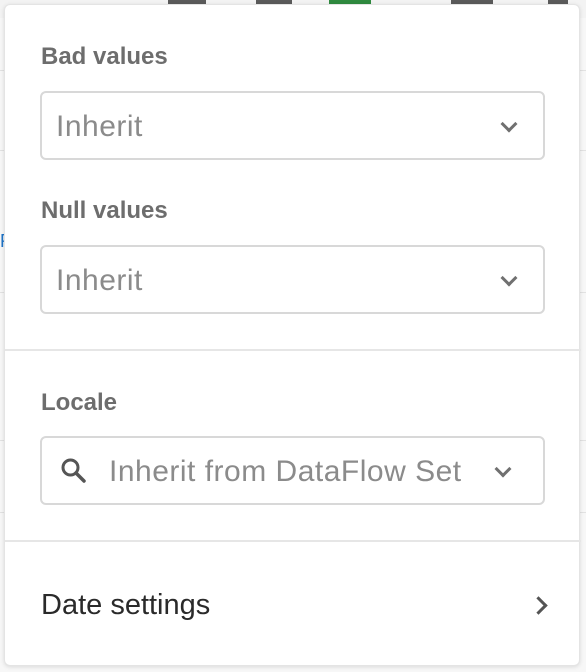 This screenshot has width=586, height=672. Describe the element at coordinates (99, 280) in the screenshot. I see `null-values-selected-value: Inherit` at that location.